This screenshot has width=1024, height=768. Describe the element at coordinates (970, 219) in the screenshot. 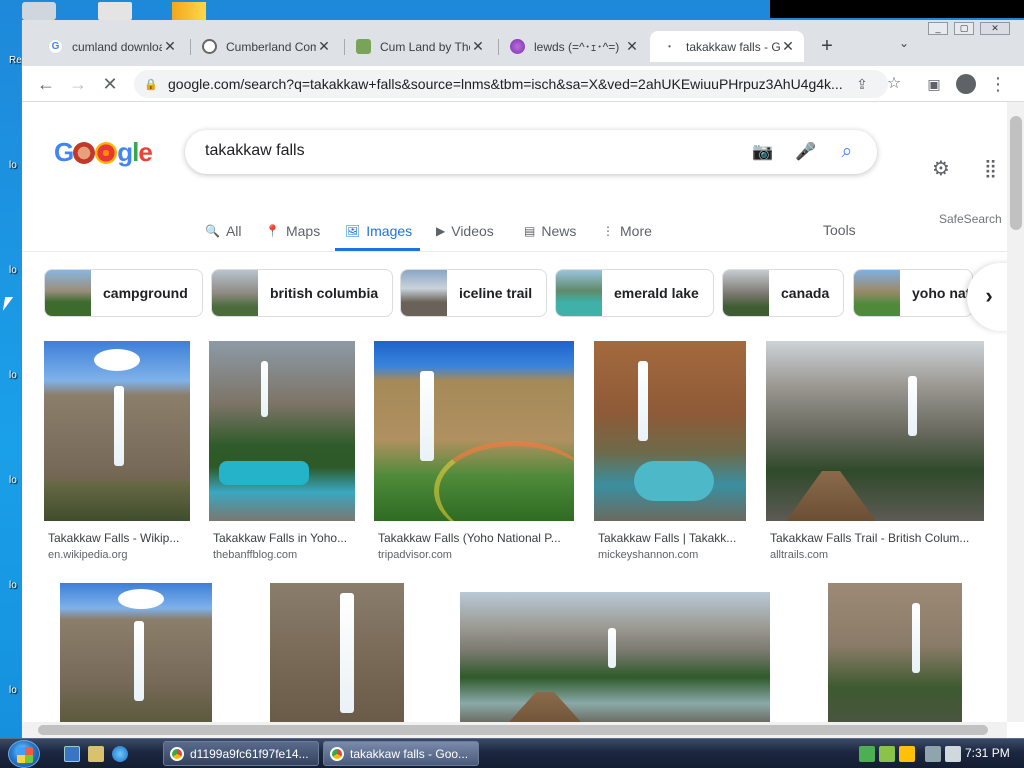

I see `safesearch-button: SafeSearch` at that location.